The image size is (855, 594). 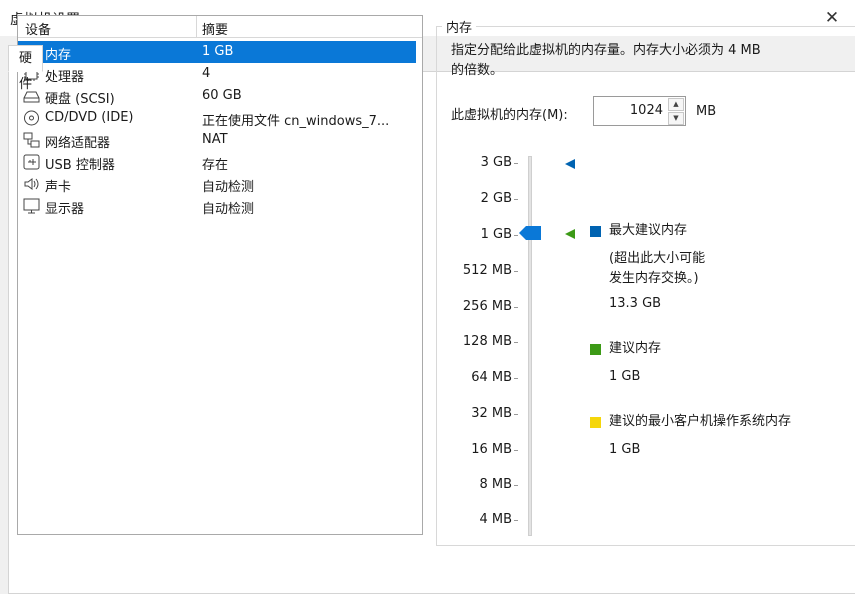 What do you see at coordinates (496, 162) in the screenshot?
I see `scale-label: 3 GB` at bounding box center [496, 162].